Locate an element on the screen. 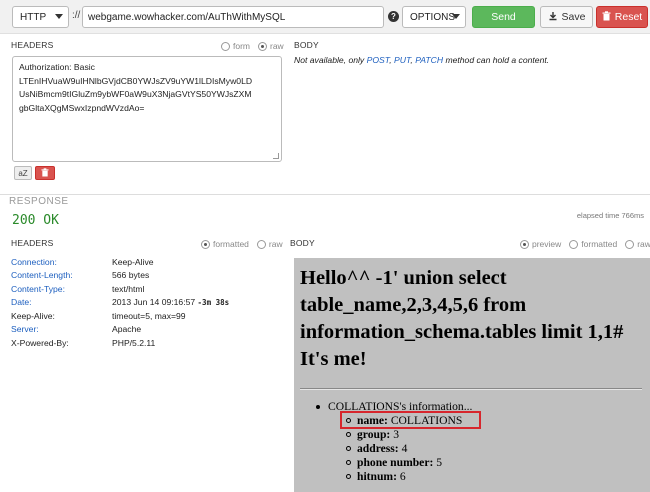  field-phone: phone number: 5 is located at coordinates (399, 463).